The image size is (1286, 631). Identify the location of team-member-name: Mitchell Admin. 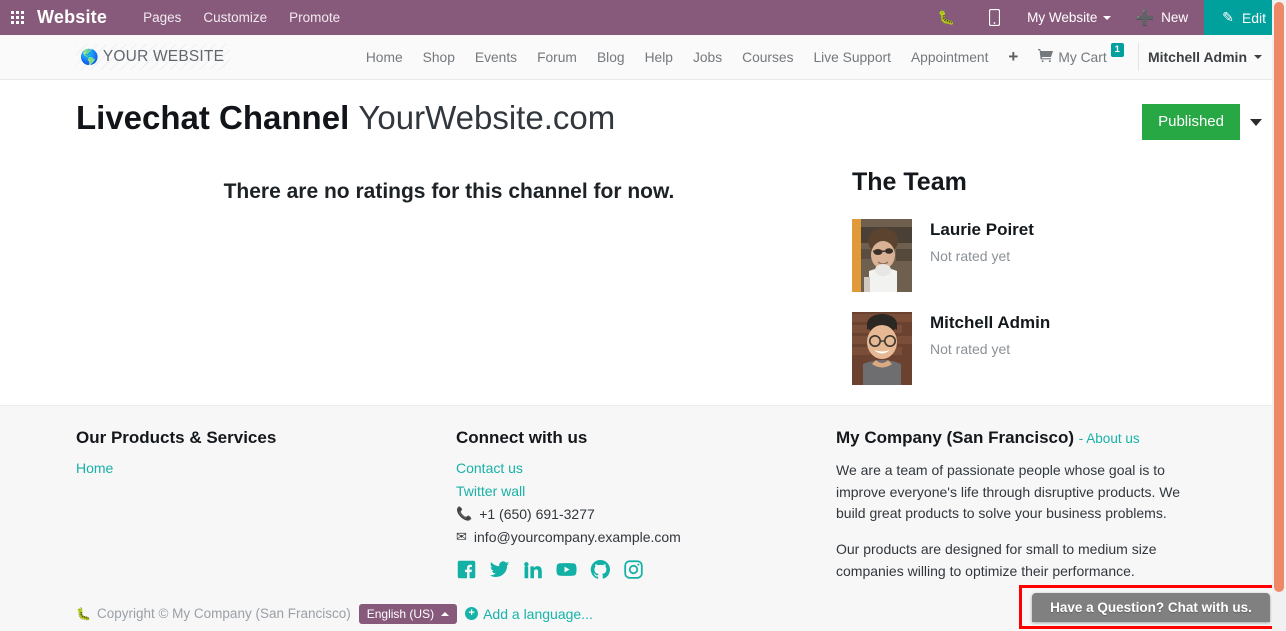
(990, 322).